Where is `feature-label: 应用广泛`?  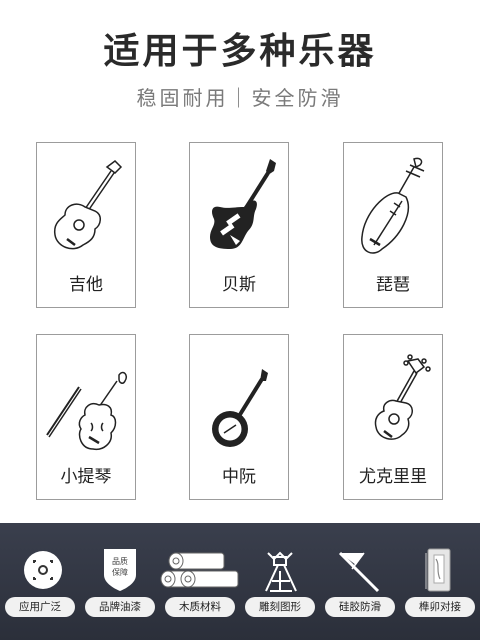 feature-label: 应用广泛 is located at coordinates (40, 607).